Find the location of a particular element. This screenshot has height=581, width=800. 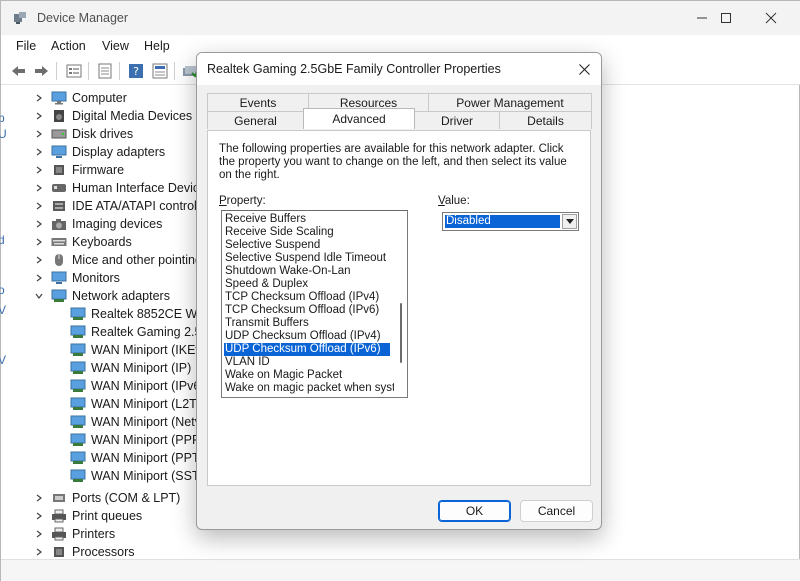

tree-item-adapter: WAN Miniport (Netv is located at coordinates (135, 422).